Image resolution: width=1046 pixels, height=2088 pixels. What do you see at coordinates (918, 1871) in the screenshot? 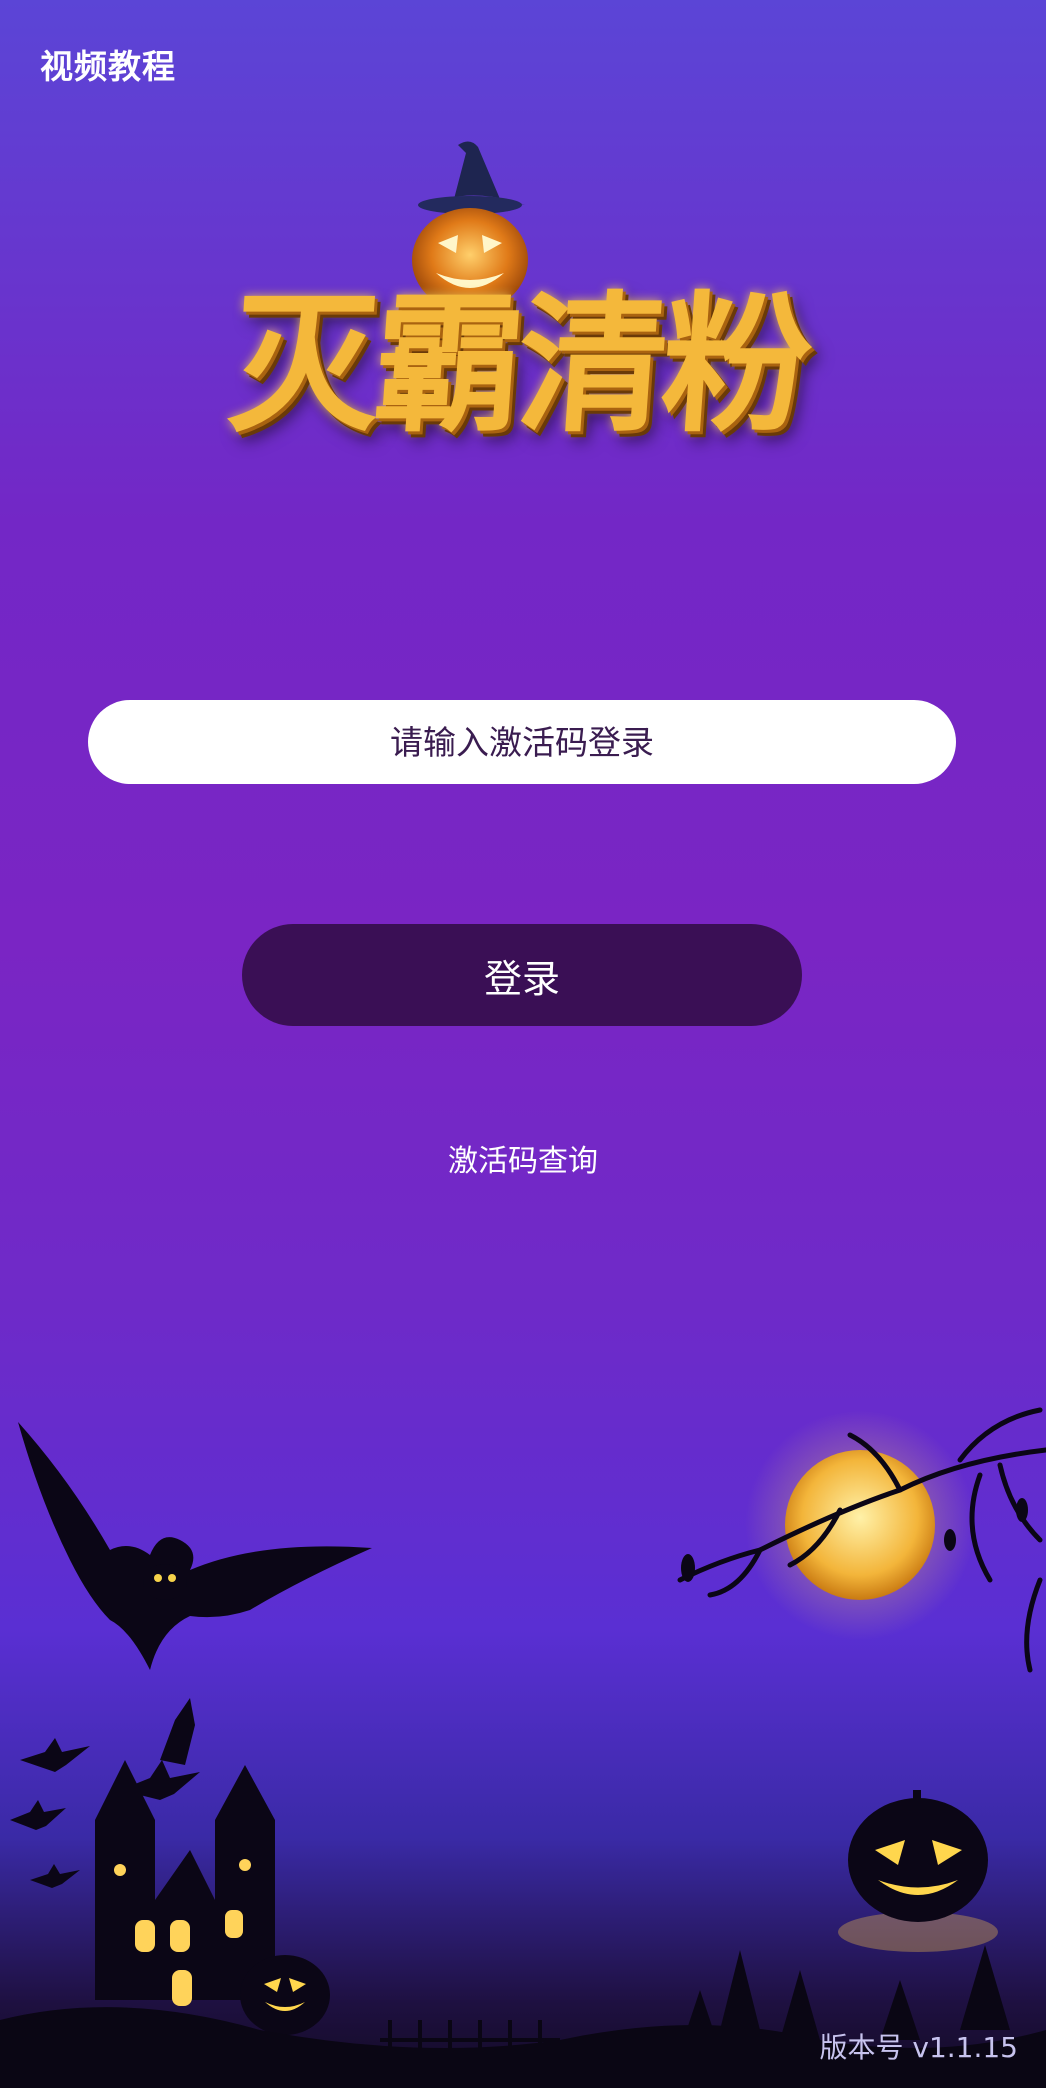
I see `jack-o-lantern-icon` at bounding box center [918, 1871].